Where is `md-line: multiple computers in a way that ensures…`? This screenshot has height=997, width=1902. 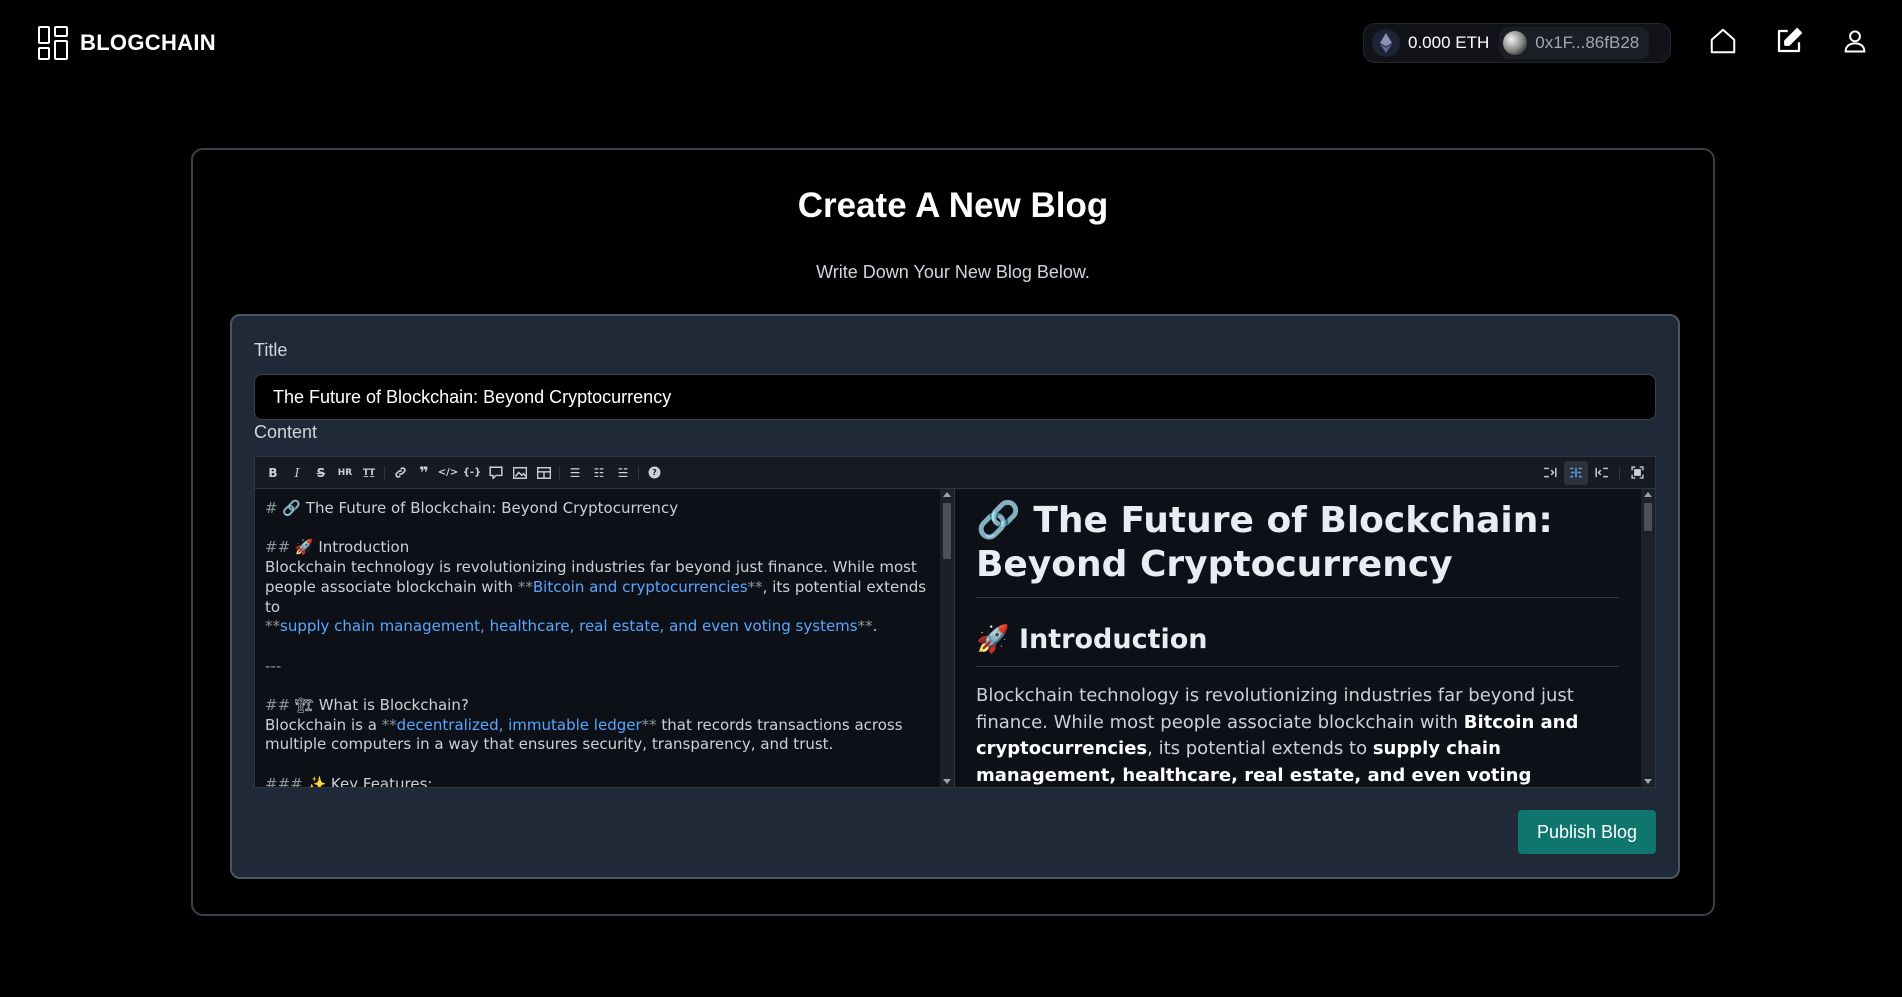
md-line: multiple computers in a way that ensures… is located at coordinates (549, 744).